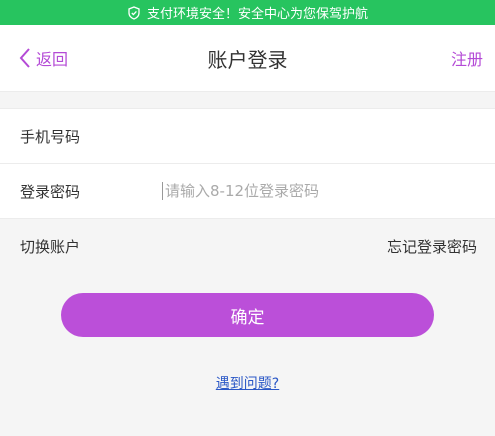  I want to click on switch-account-link: 切换账户, so click(50, 246).